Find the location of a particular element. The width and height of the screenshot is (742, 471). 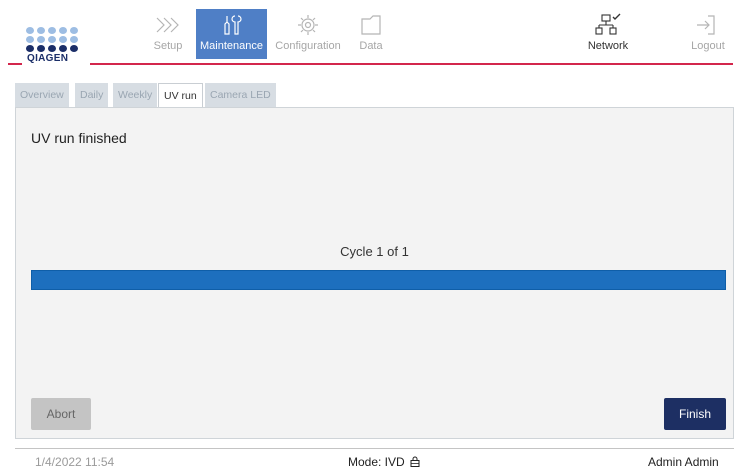

qiagen-logo: QIAGEN is located at coordinates (54, 45).